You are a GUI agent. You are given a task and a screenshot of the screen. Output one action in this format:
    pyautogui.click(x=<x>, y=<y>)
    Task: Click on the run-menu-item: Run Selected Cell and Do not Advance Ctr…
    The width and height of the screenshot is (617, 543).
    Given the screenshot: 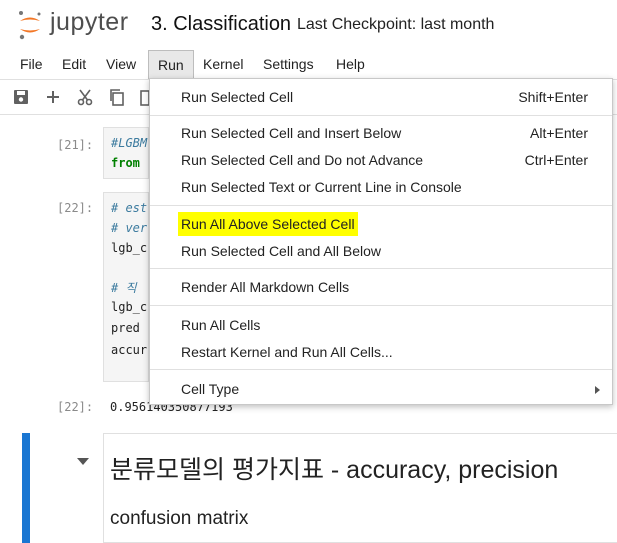 What is the action you would take?
    pyautogui.click(x=381, y=160)
    